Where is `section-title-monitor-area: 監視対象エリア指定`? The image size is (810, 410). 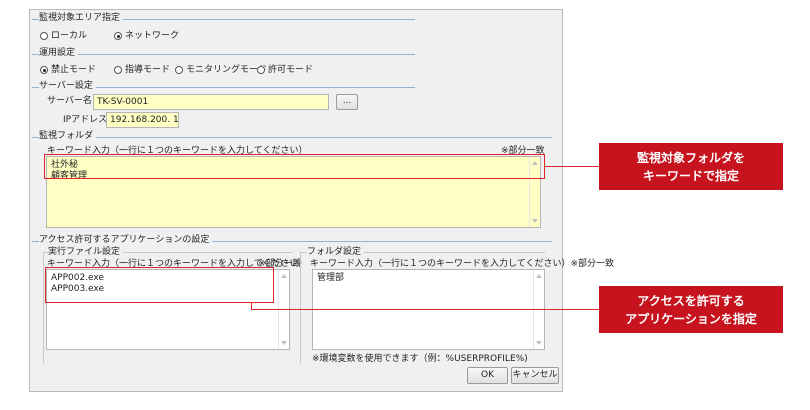
section-title-monitor-area: 監視対象エリア指定 is located at coordinates (81, 18).